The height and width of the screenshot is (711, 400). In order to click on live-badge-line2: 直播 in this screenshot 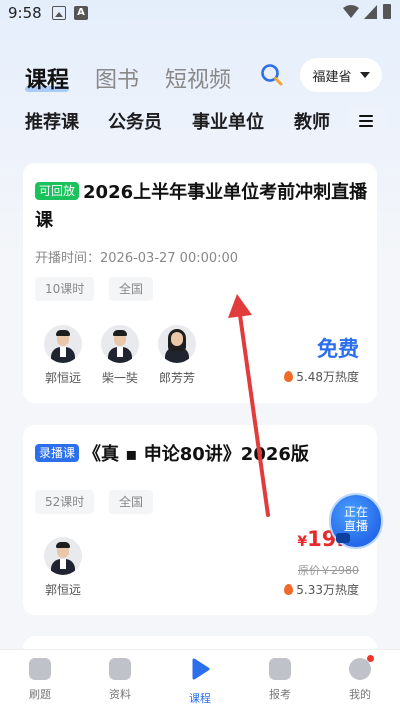, I will do `click(355, 526)`.